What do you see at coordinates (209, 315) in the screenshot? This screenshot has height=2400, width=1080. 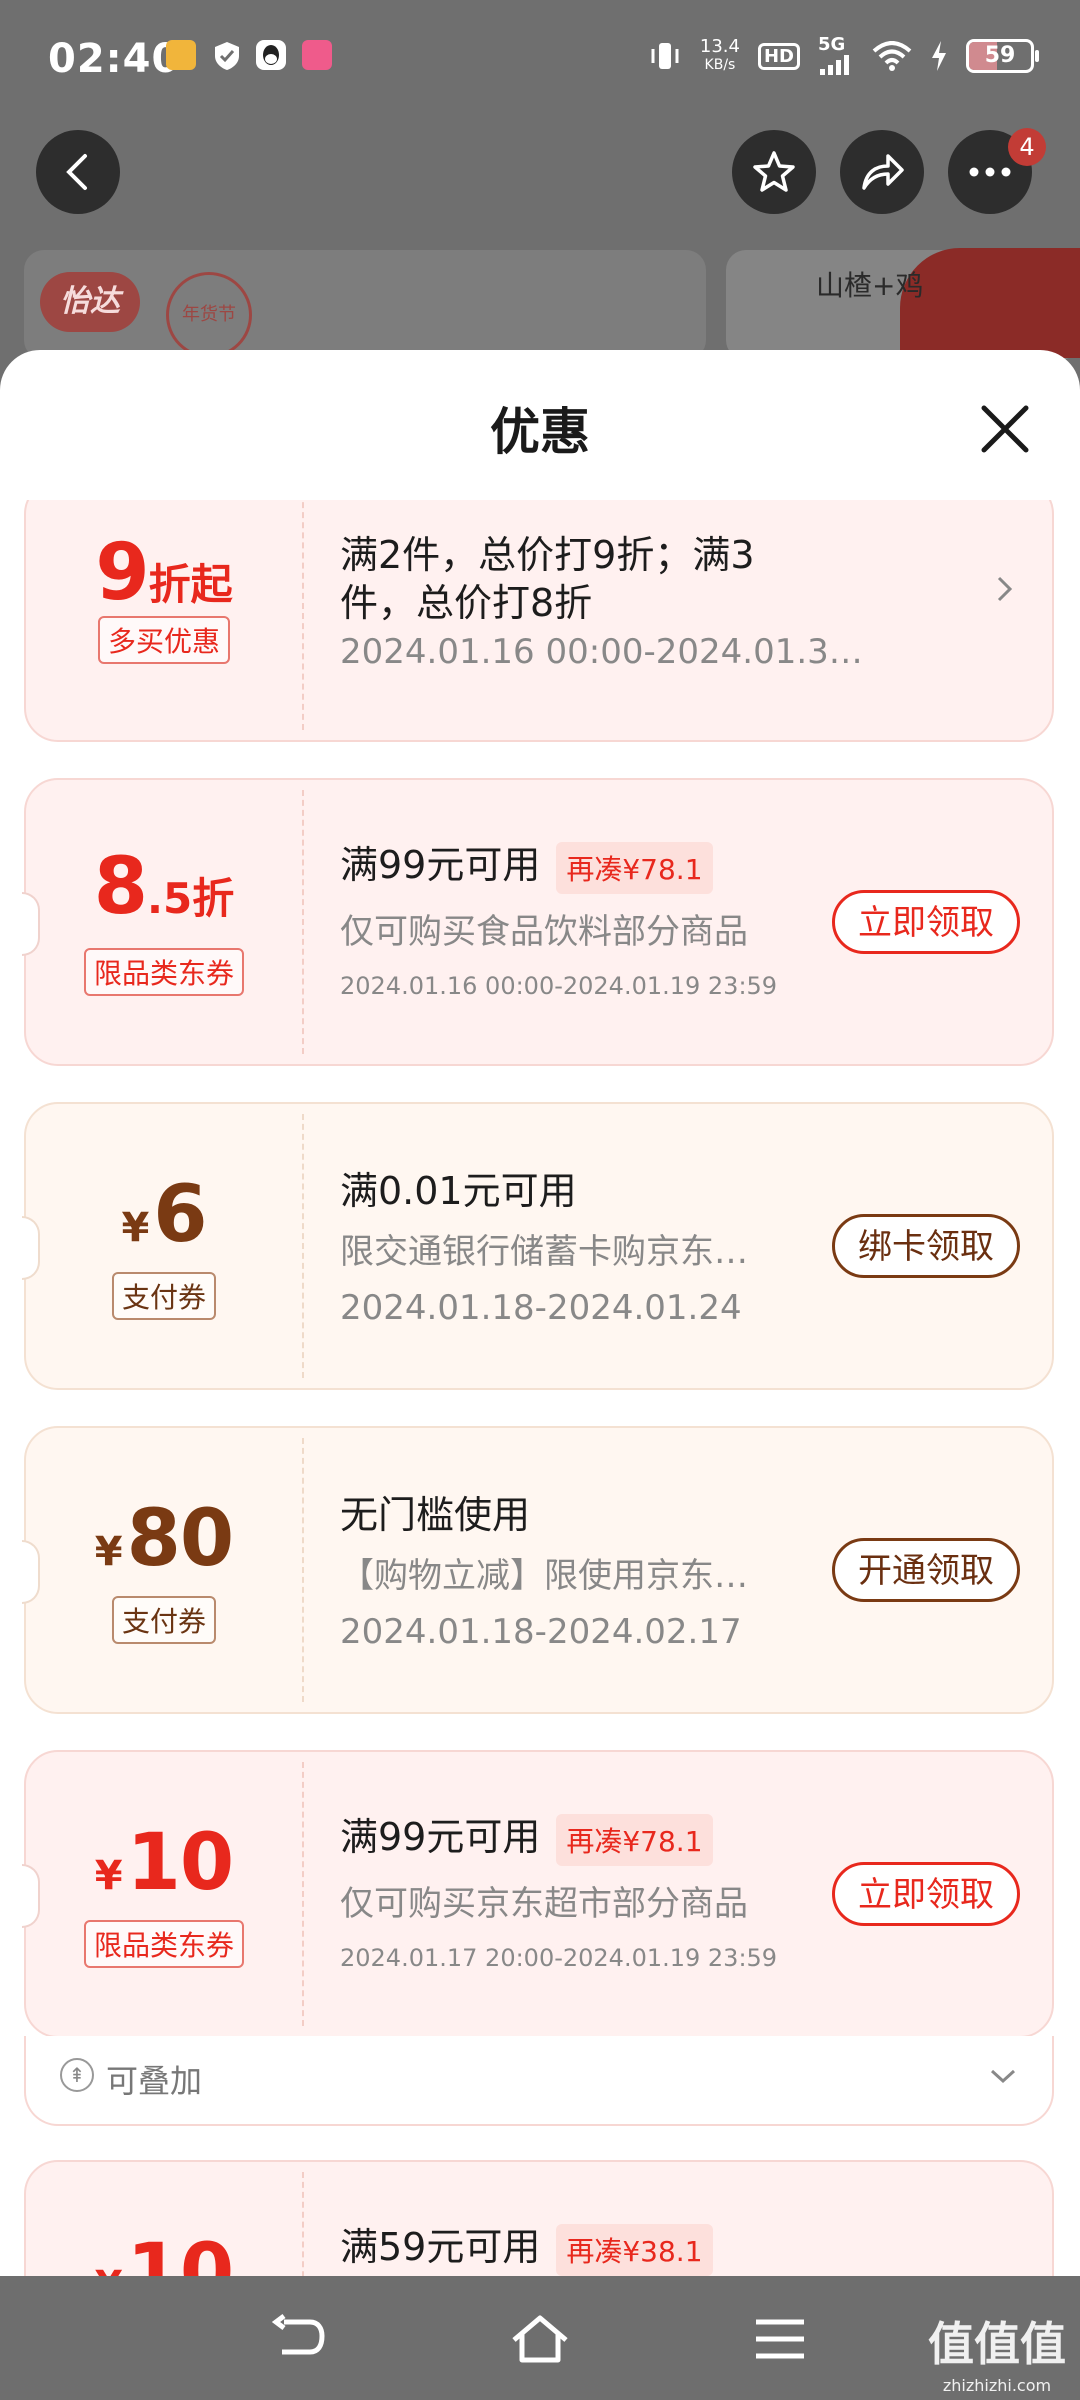 I see `festival-seal: 年货节` at bounding box center [209, 315].